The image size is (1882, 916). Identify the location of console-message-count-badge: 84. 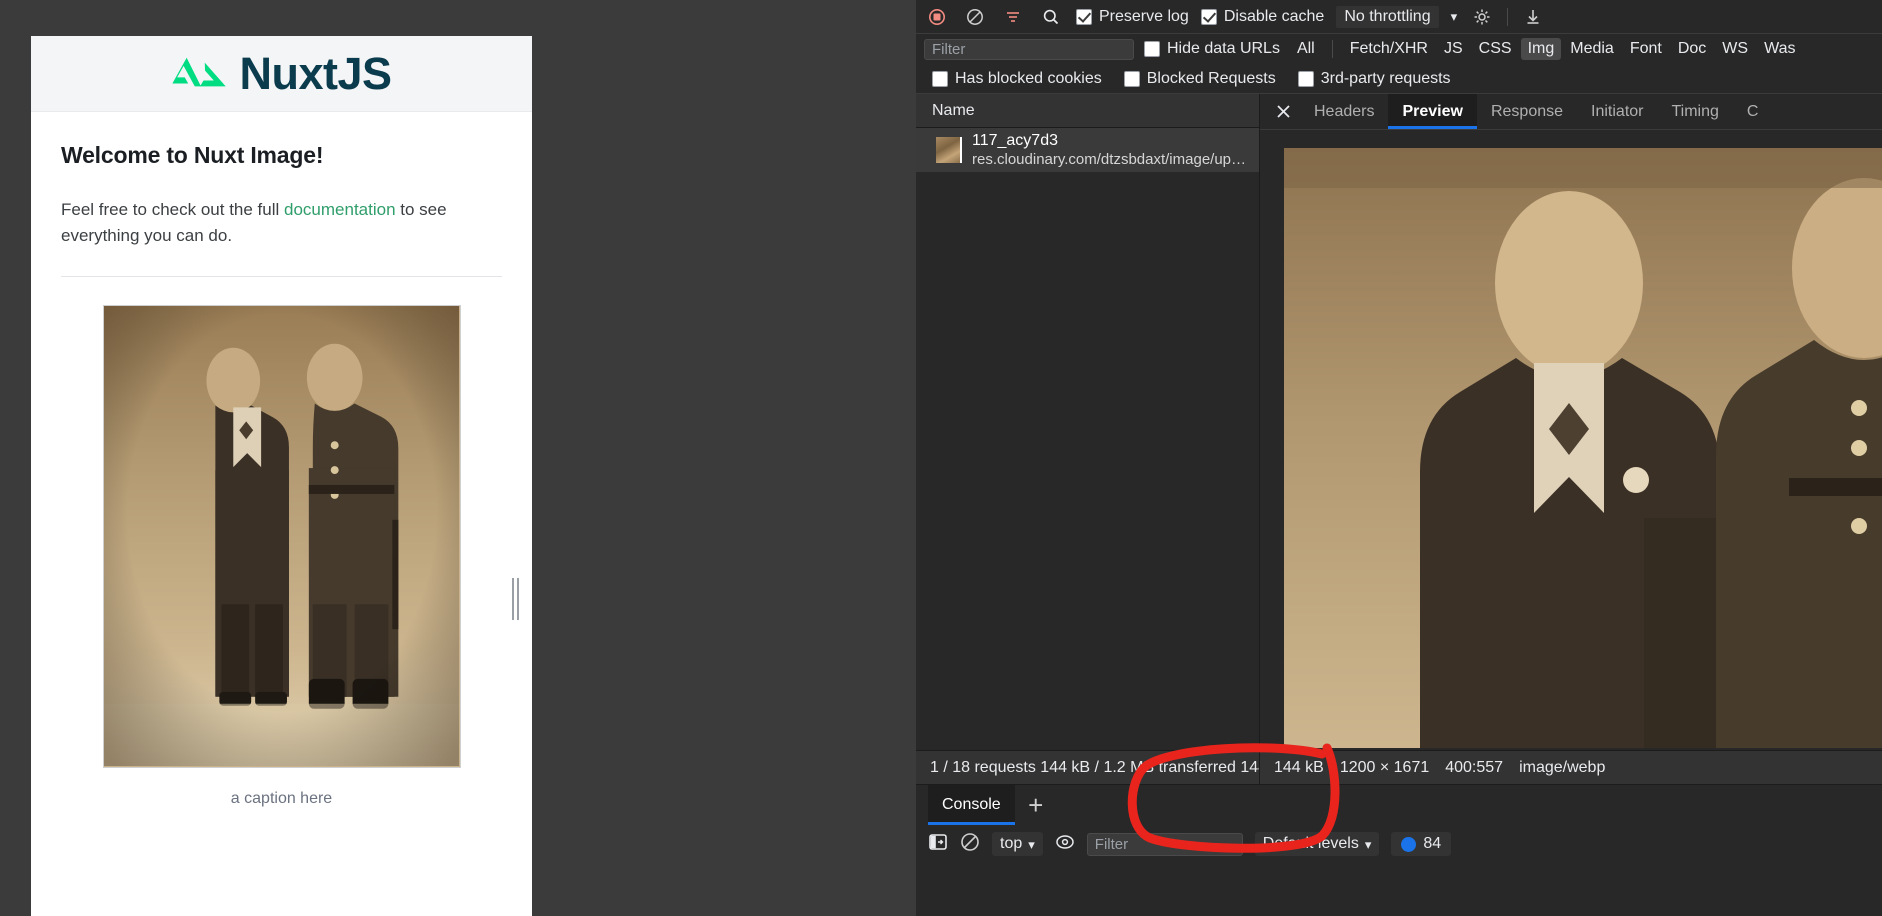
(1421, 844).